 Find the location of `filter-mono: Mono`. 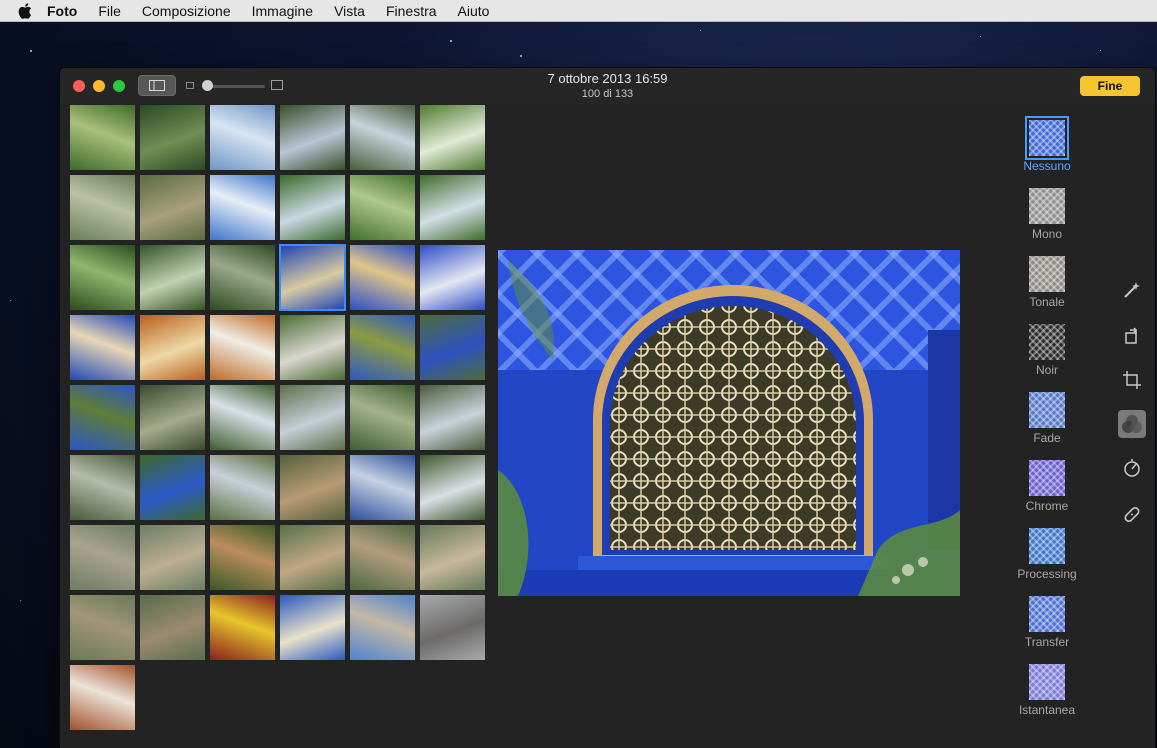

filter-mono: Mono is located at coordinates (1047, 214).